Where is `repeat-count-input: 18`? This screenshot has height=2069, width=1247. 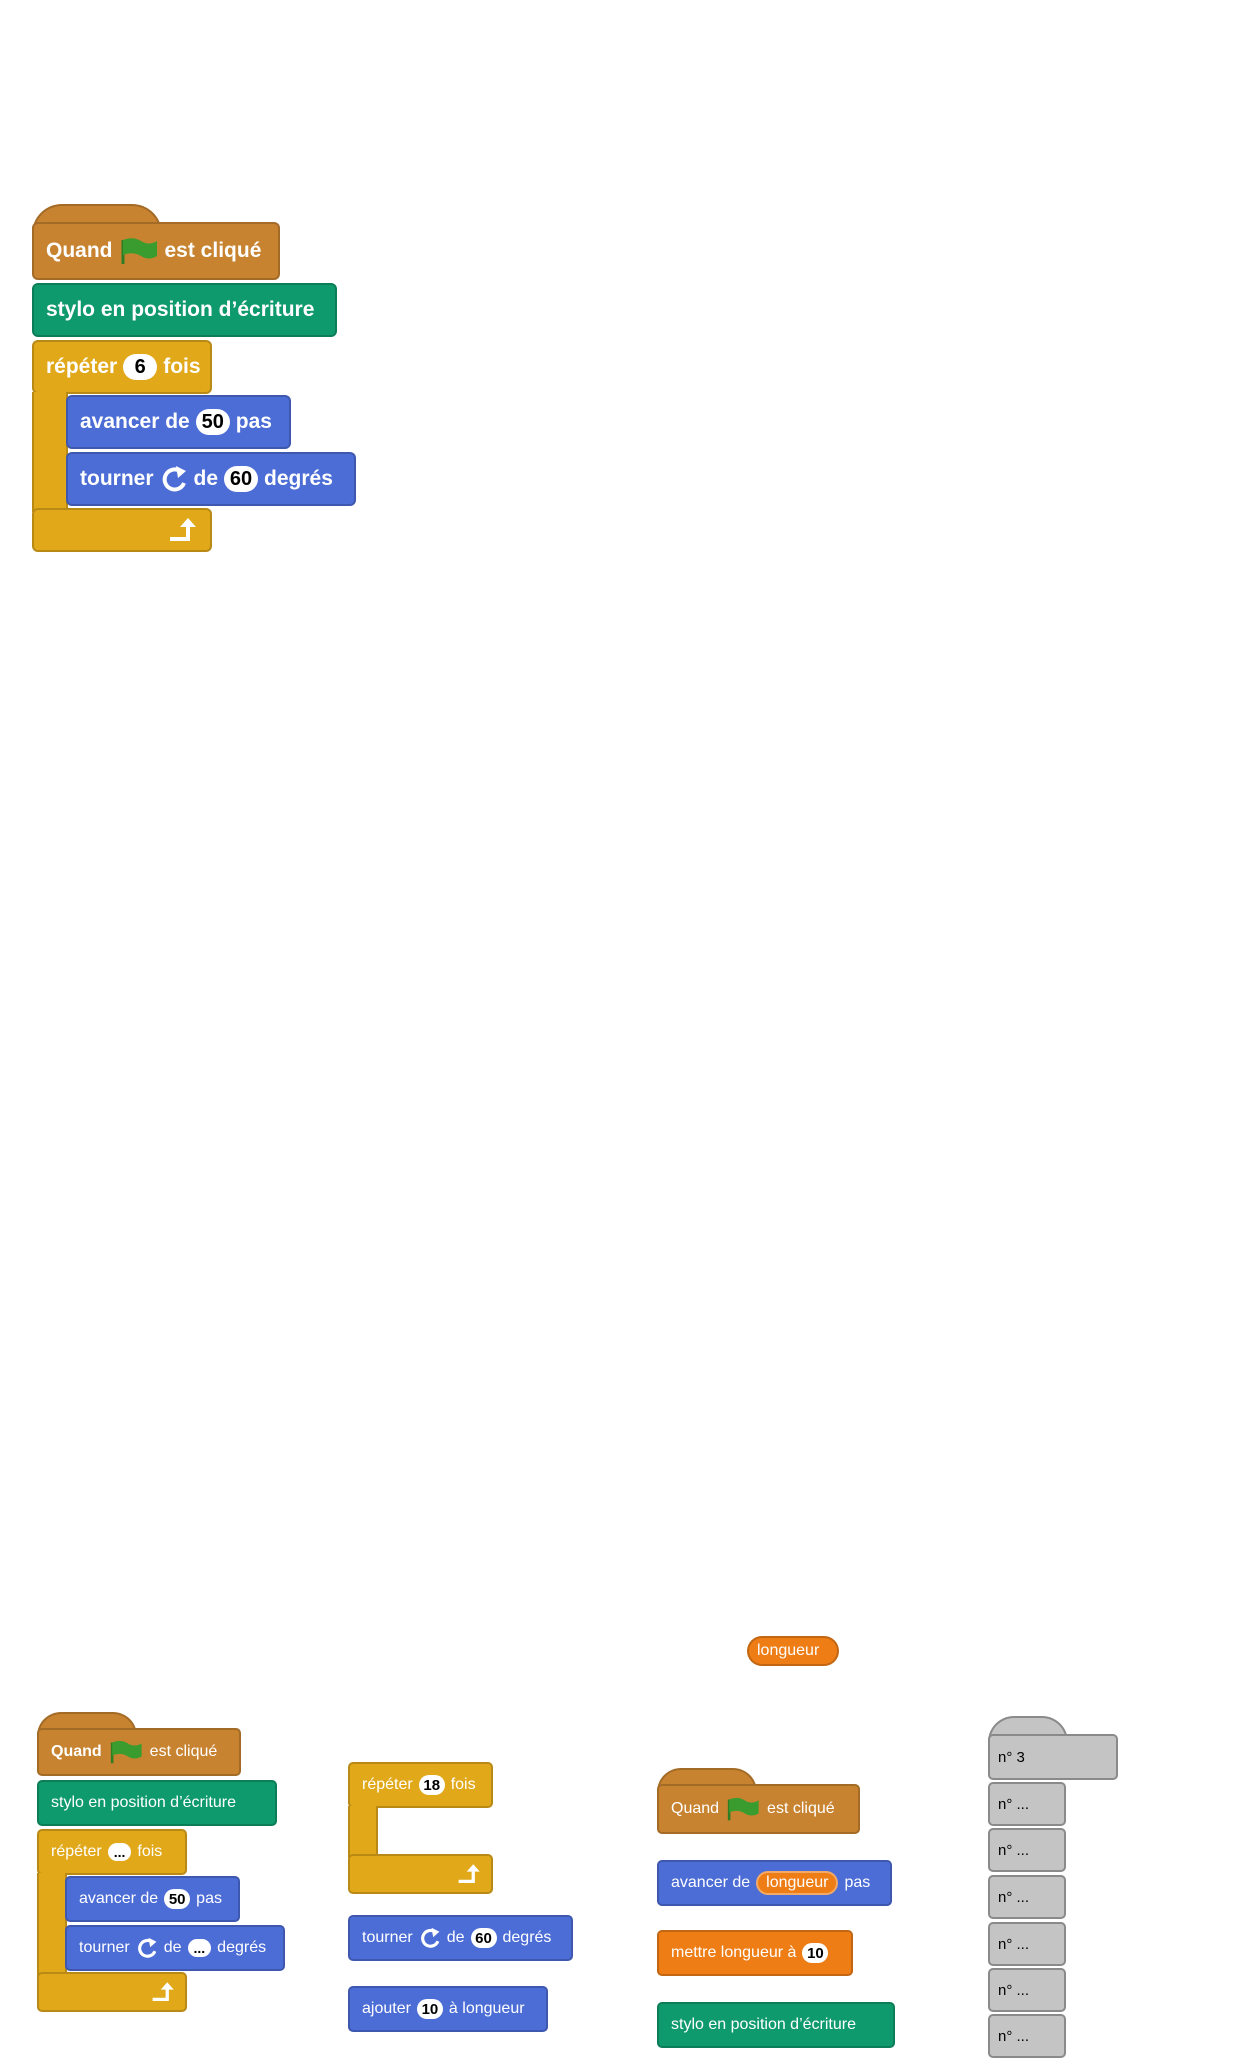 repeat-count-input: 18 is located at coordinates (432, 1785).